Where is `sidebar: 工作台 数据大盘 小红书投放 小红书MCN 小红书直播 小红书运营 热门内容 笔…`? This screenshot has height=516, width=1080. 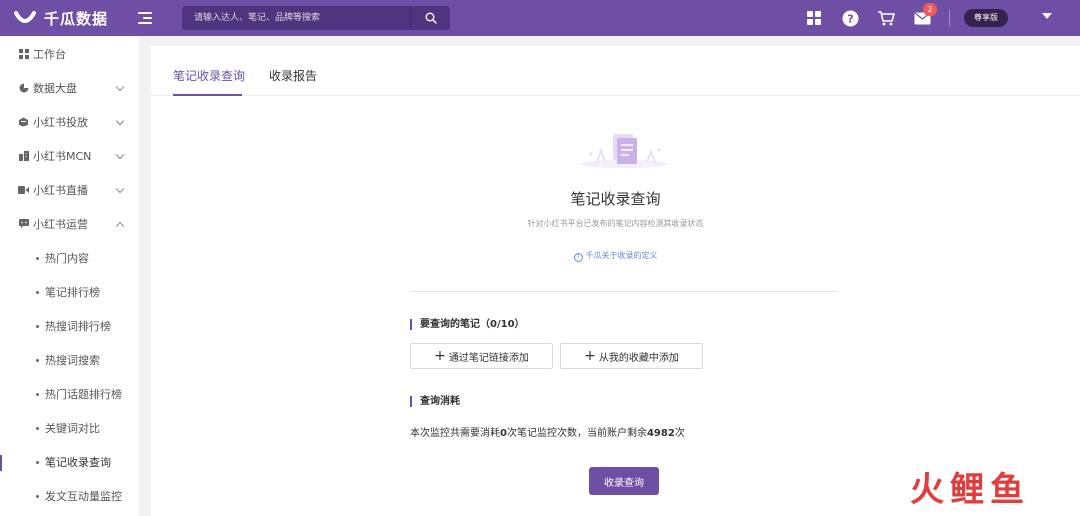 sidebar: 工作台 数据大盘 小红书投放 小红书MCN 小红书直播 小红书运营 热门内容 笔… is located at coordinates (69, 276).